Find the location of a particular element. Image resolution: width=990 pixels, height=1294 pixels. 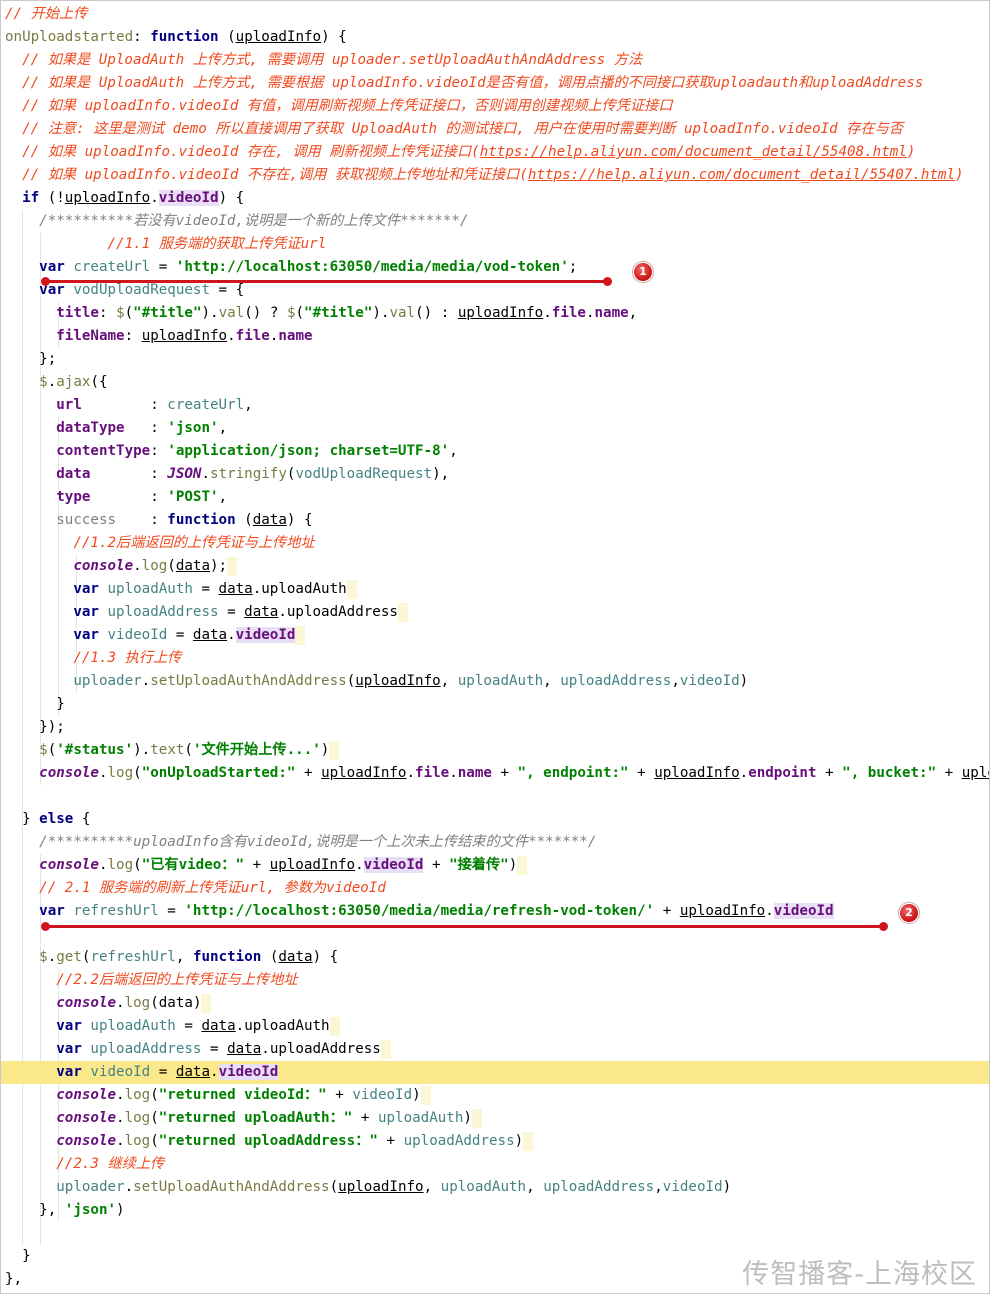

code-token: = is located at coordinates (163, 1072).